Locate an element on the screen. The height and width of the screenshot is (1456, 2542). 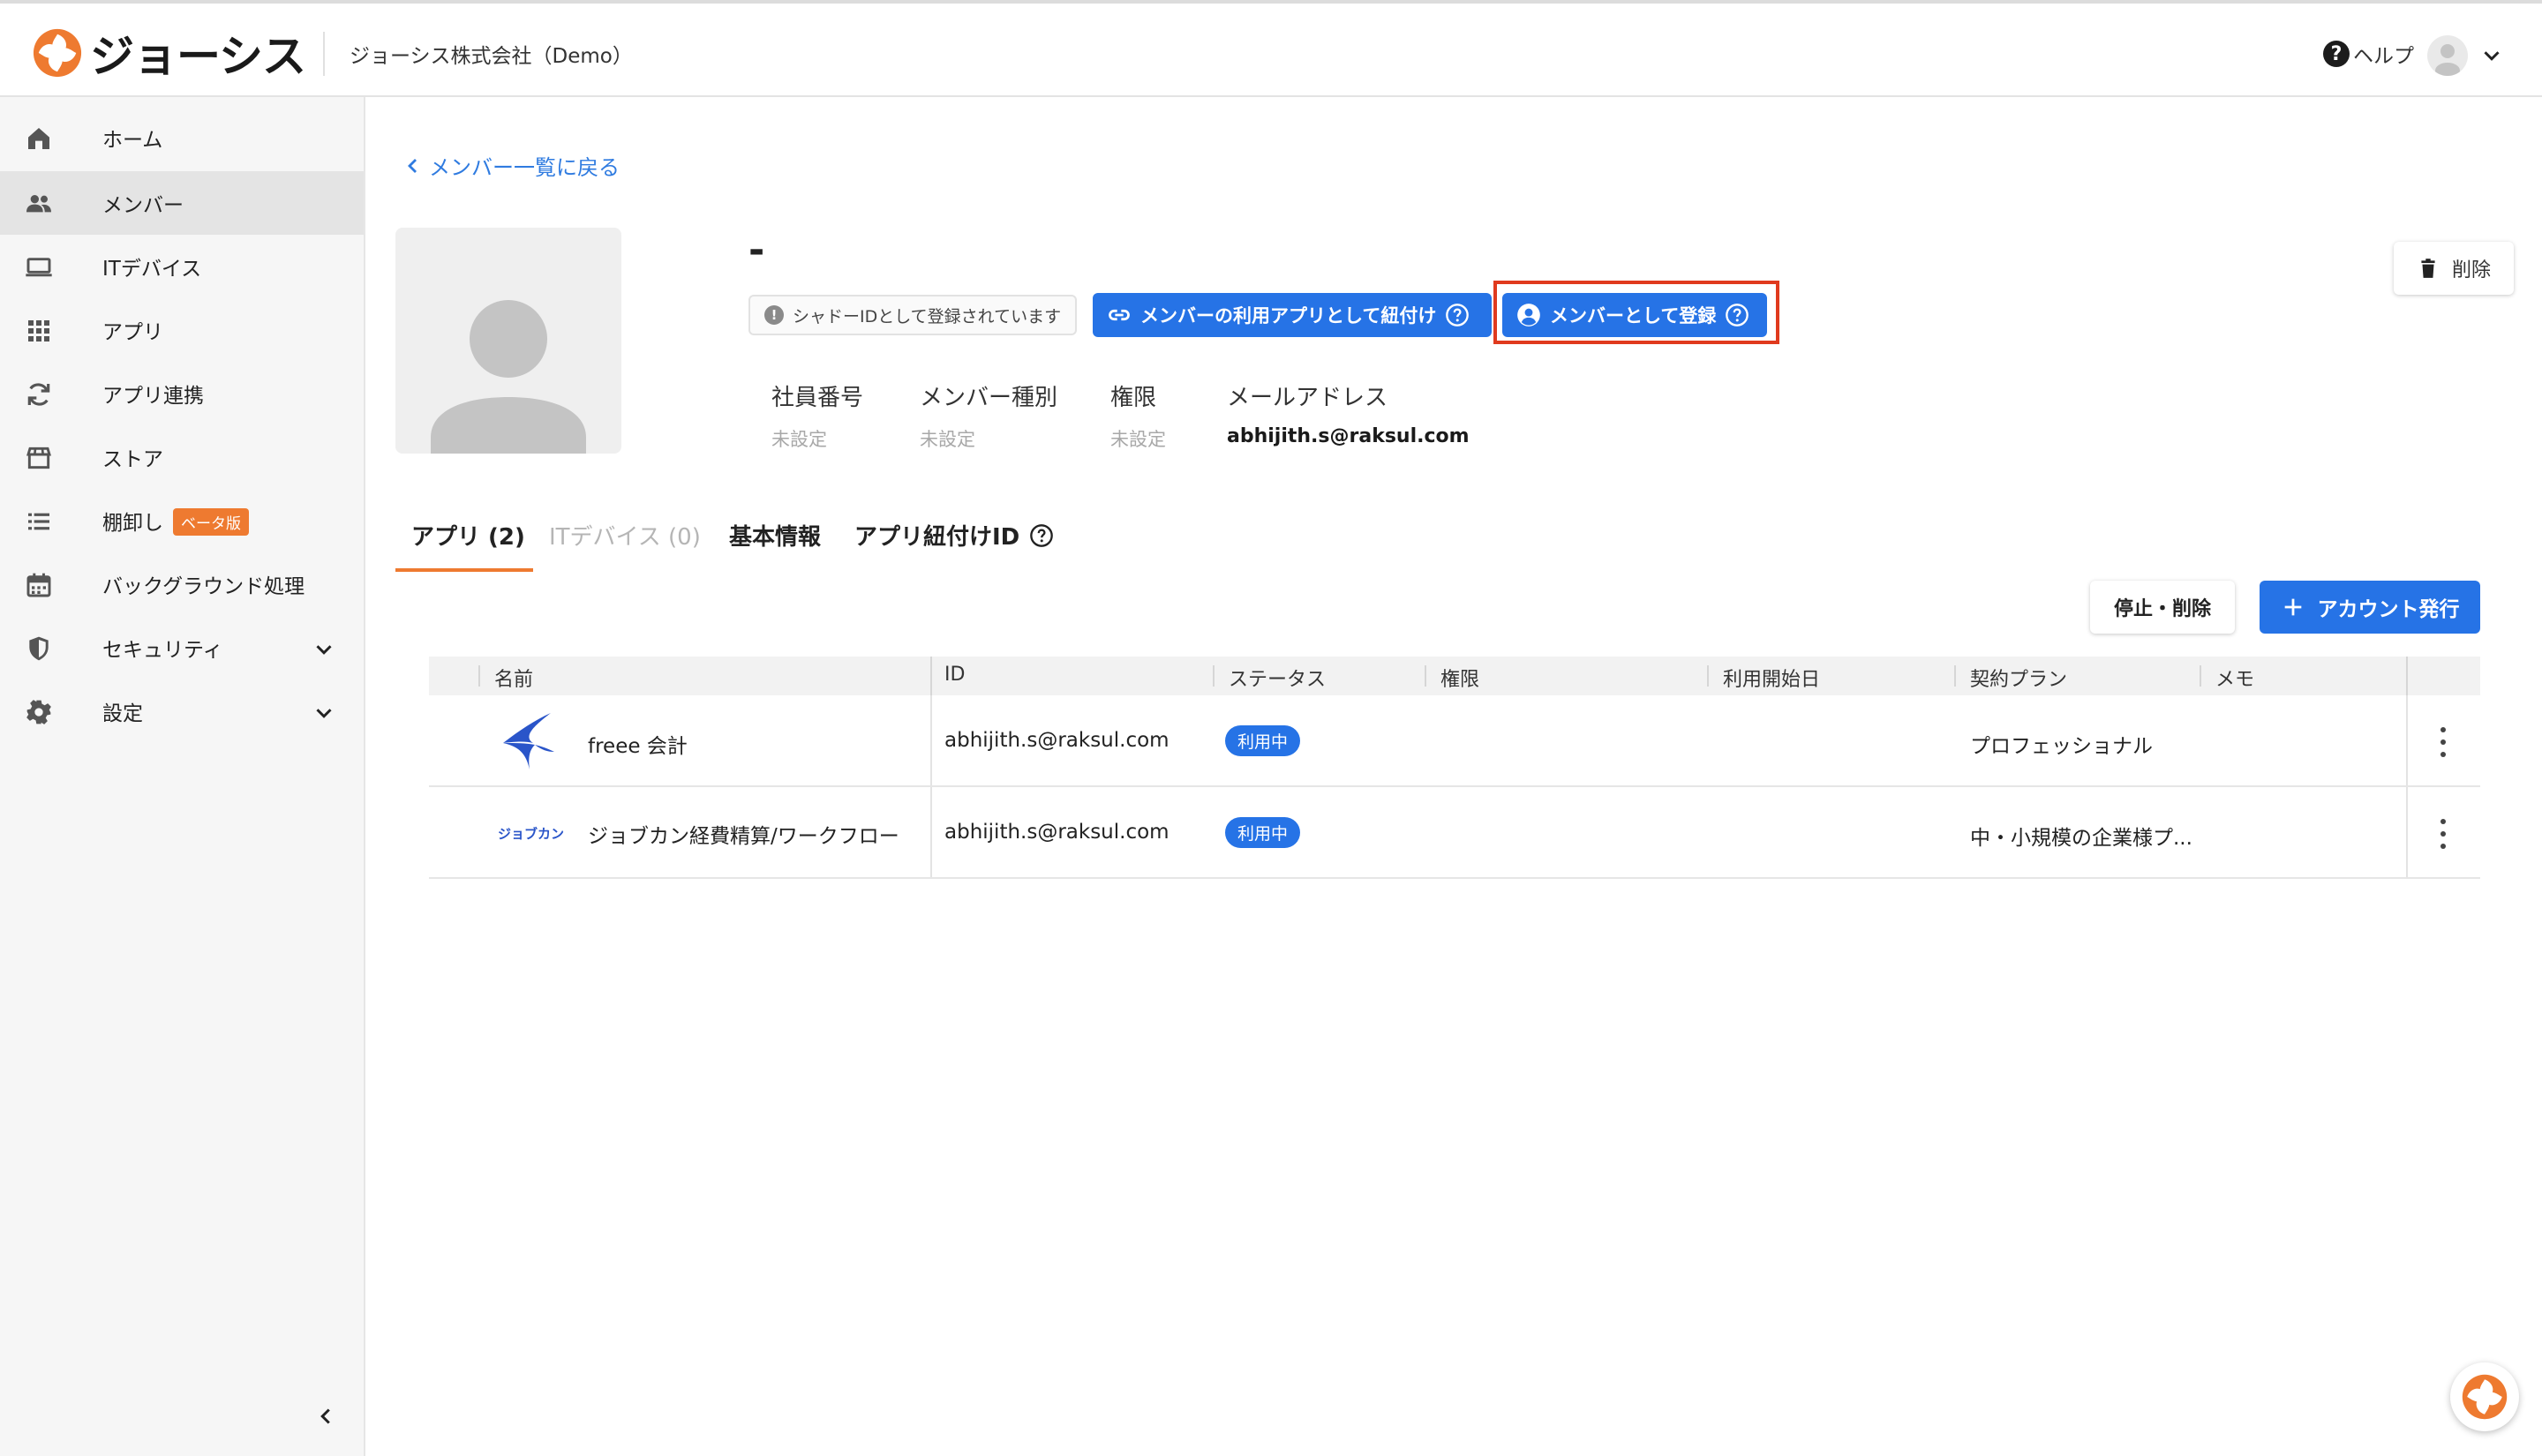
shadow-id-badge: ! シャドーIDとして登録されています is located at coordinates (913, 315).